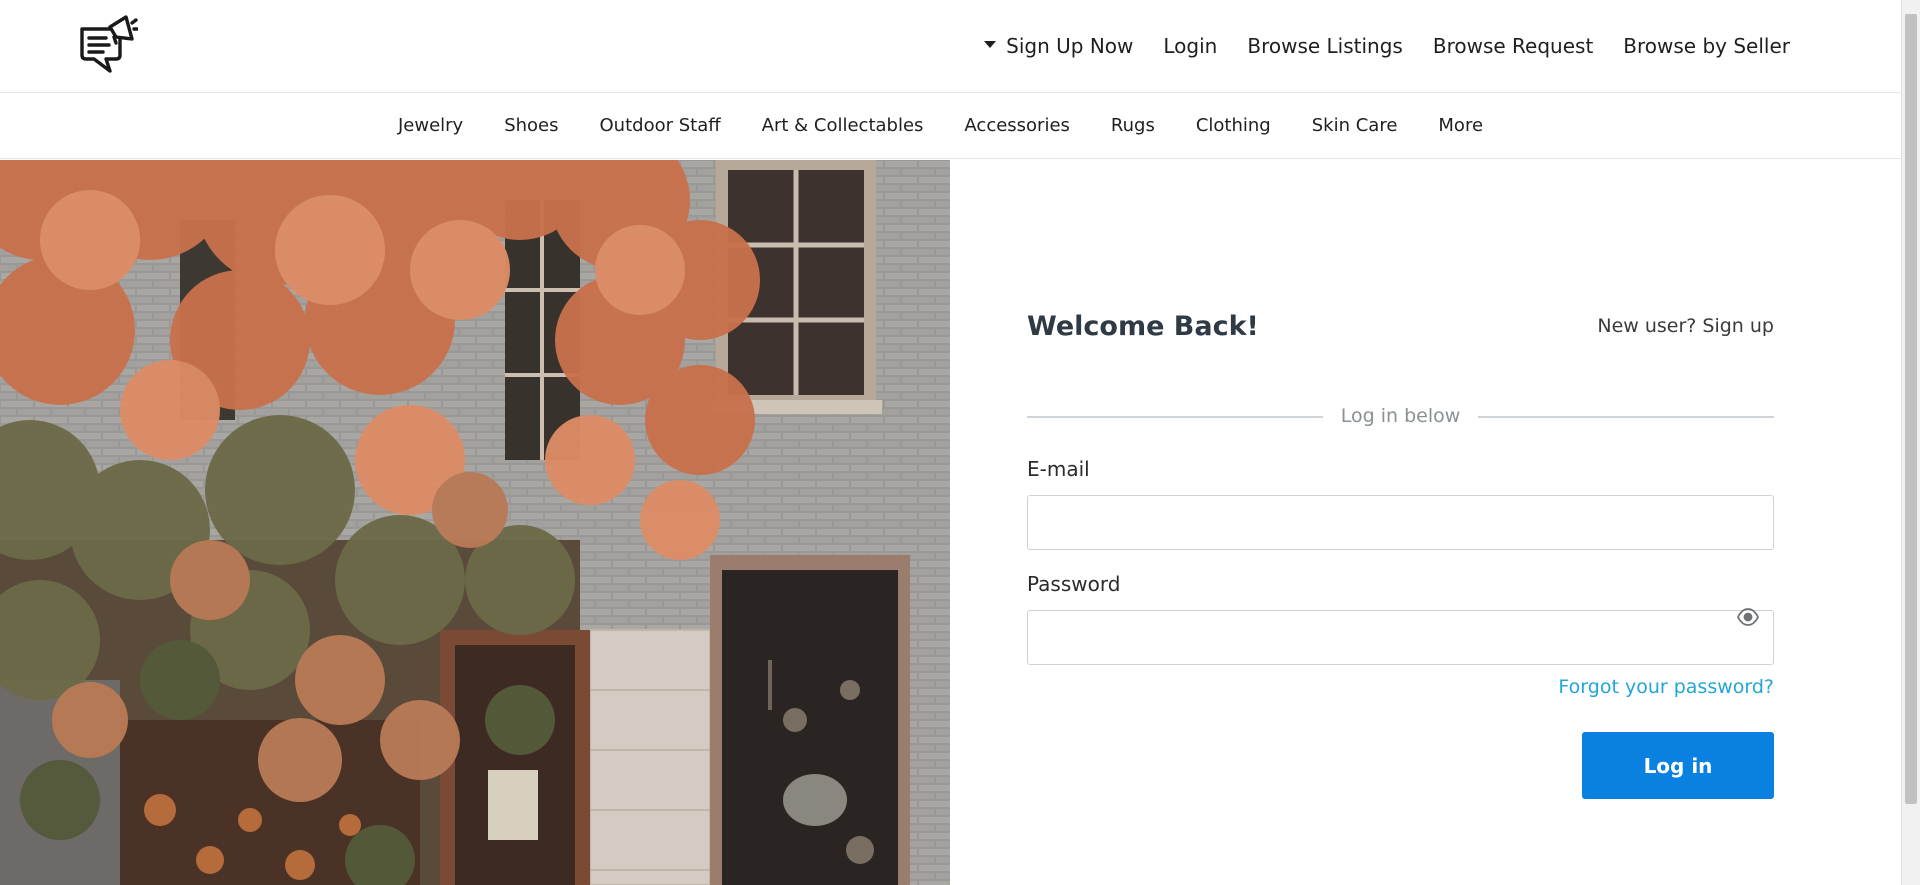  Describe the element at coordinates (107, 46) in the screenshot. I see `megaphone-chat-icon` at that location.